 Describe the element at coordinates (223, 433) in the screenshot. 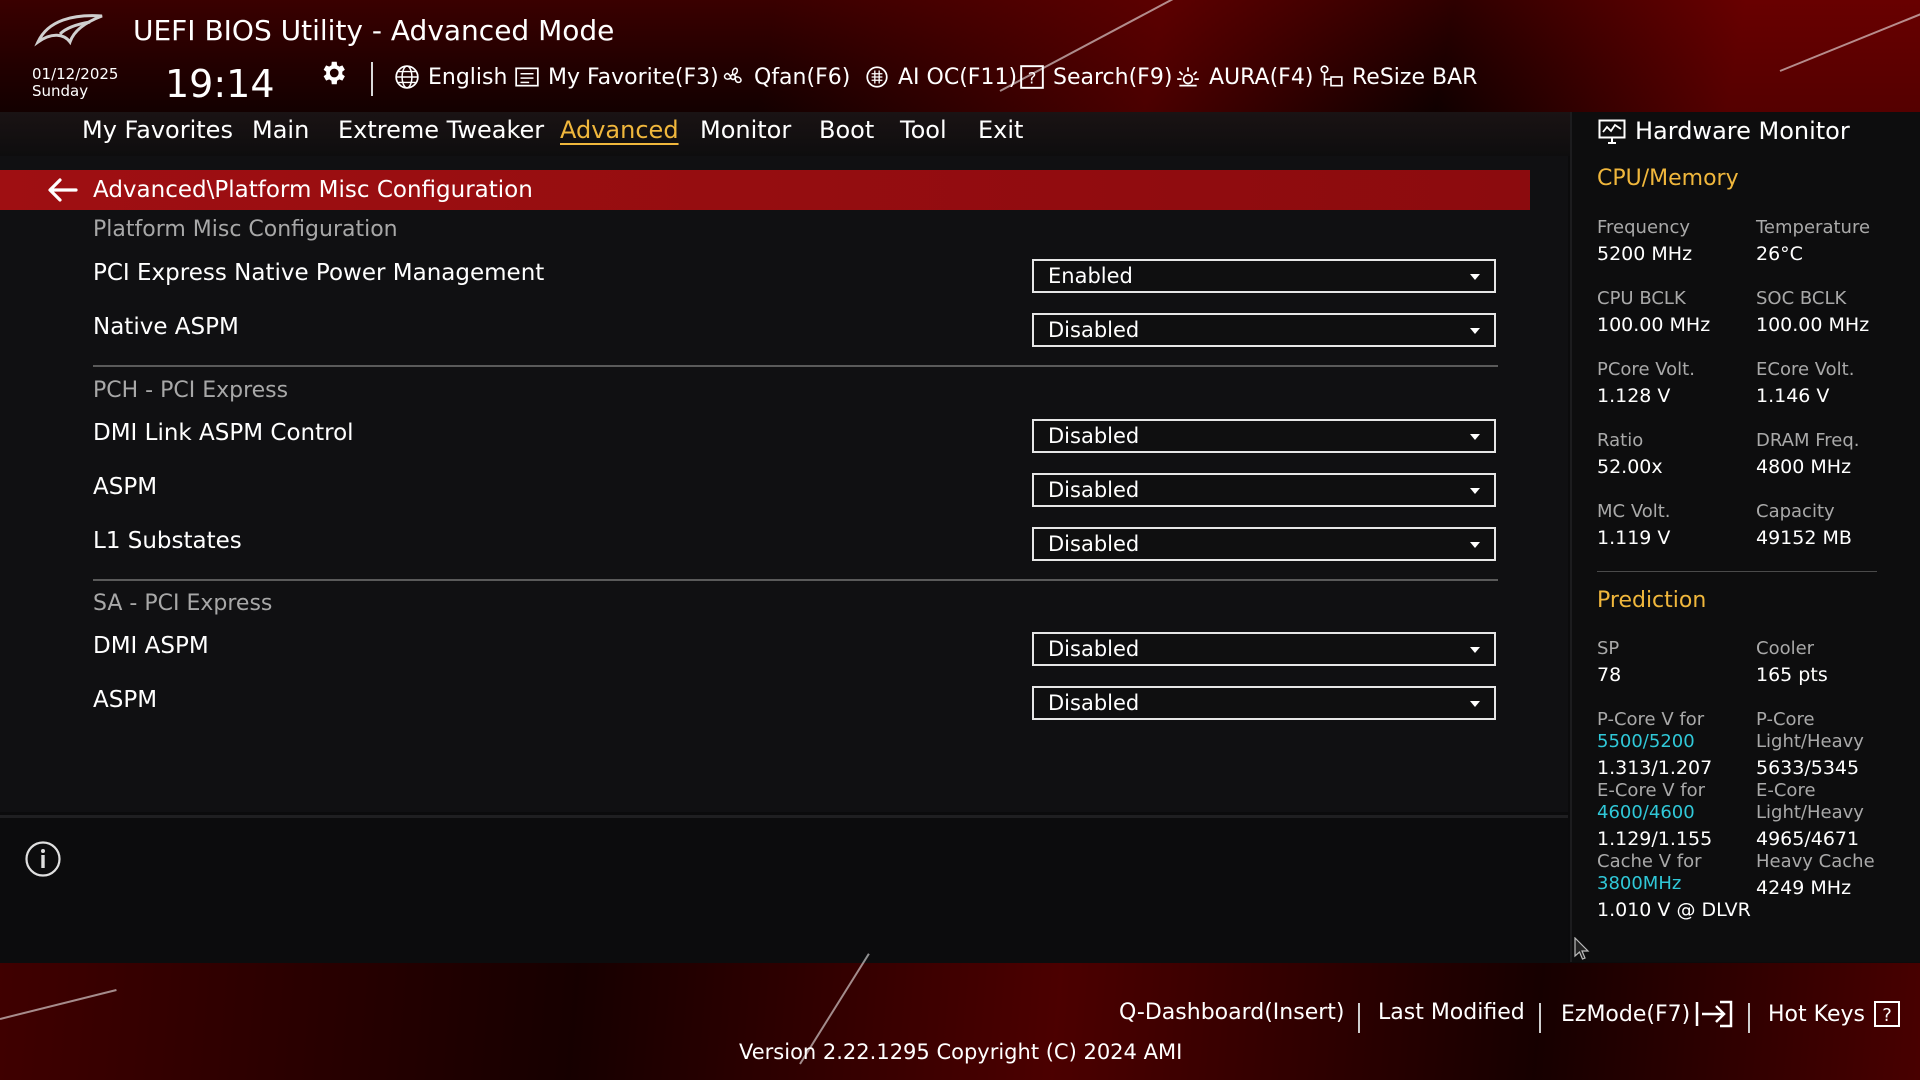

I see `setting-label-dmi-link-aspm: DMI Link ASPM Control` at that location.